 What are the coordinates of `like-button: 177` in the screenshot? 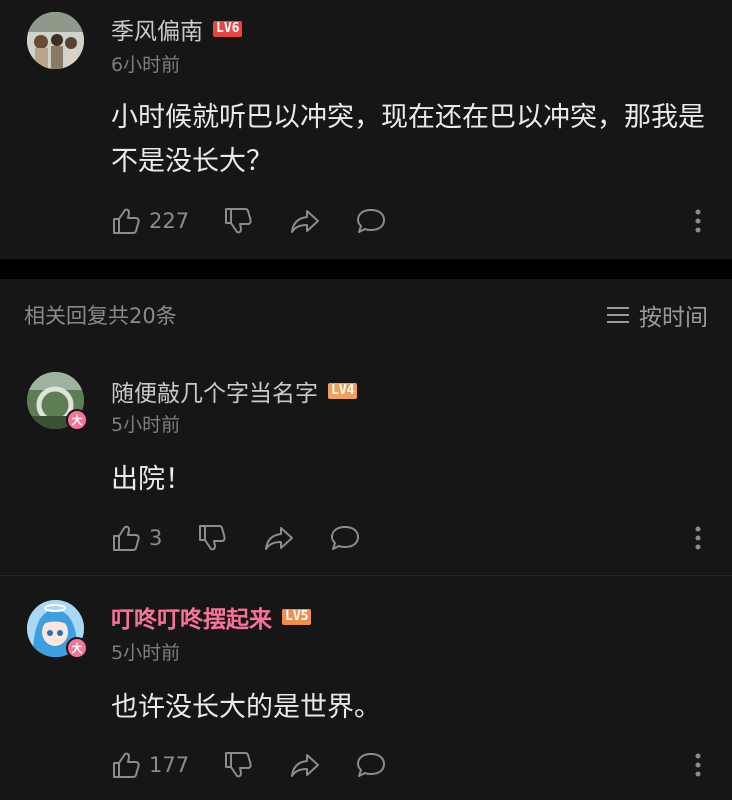 It's located at (167, 765).